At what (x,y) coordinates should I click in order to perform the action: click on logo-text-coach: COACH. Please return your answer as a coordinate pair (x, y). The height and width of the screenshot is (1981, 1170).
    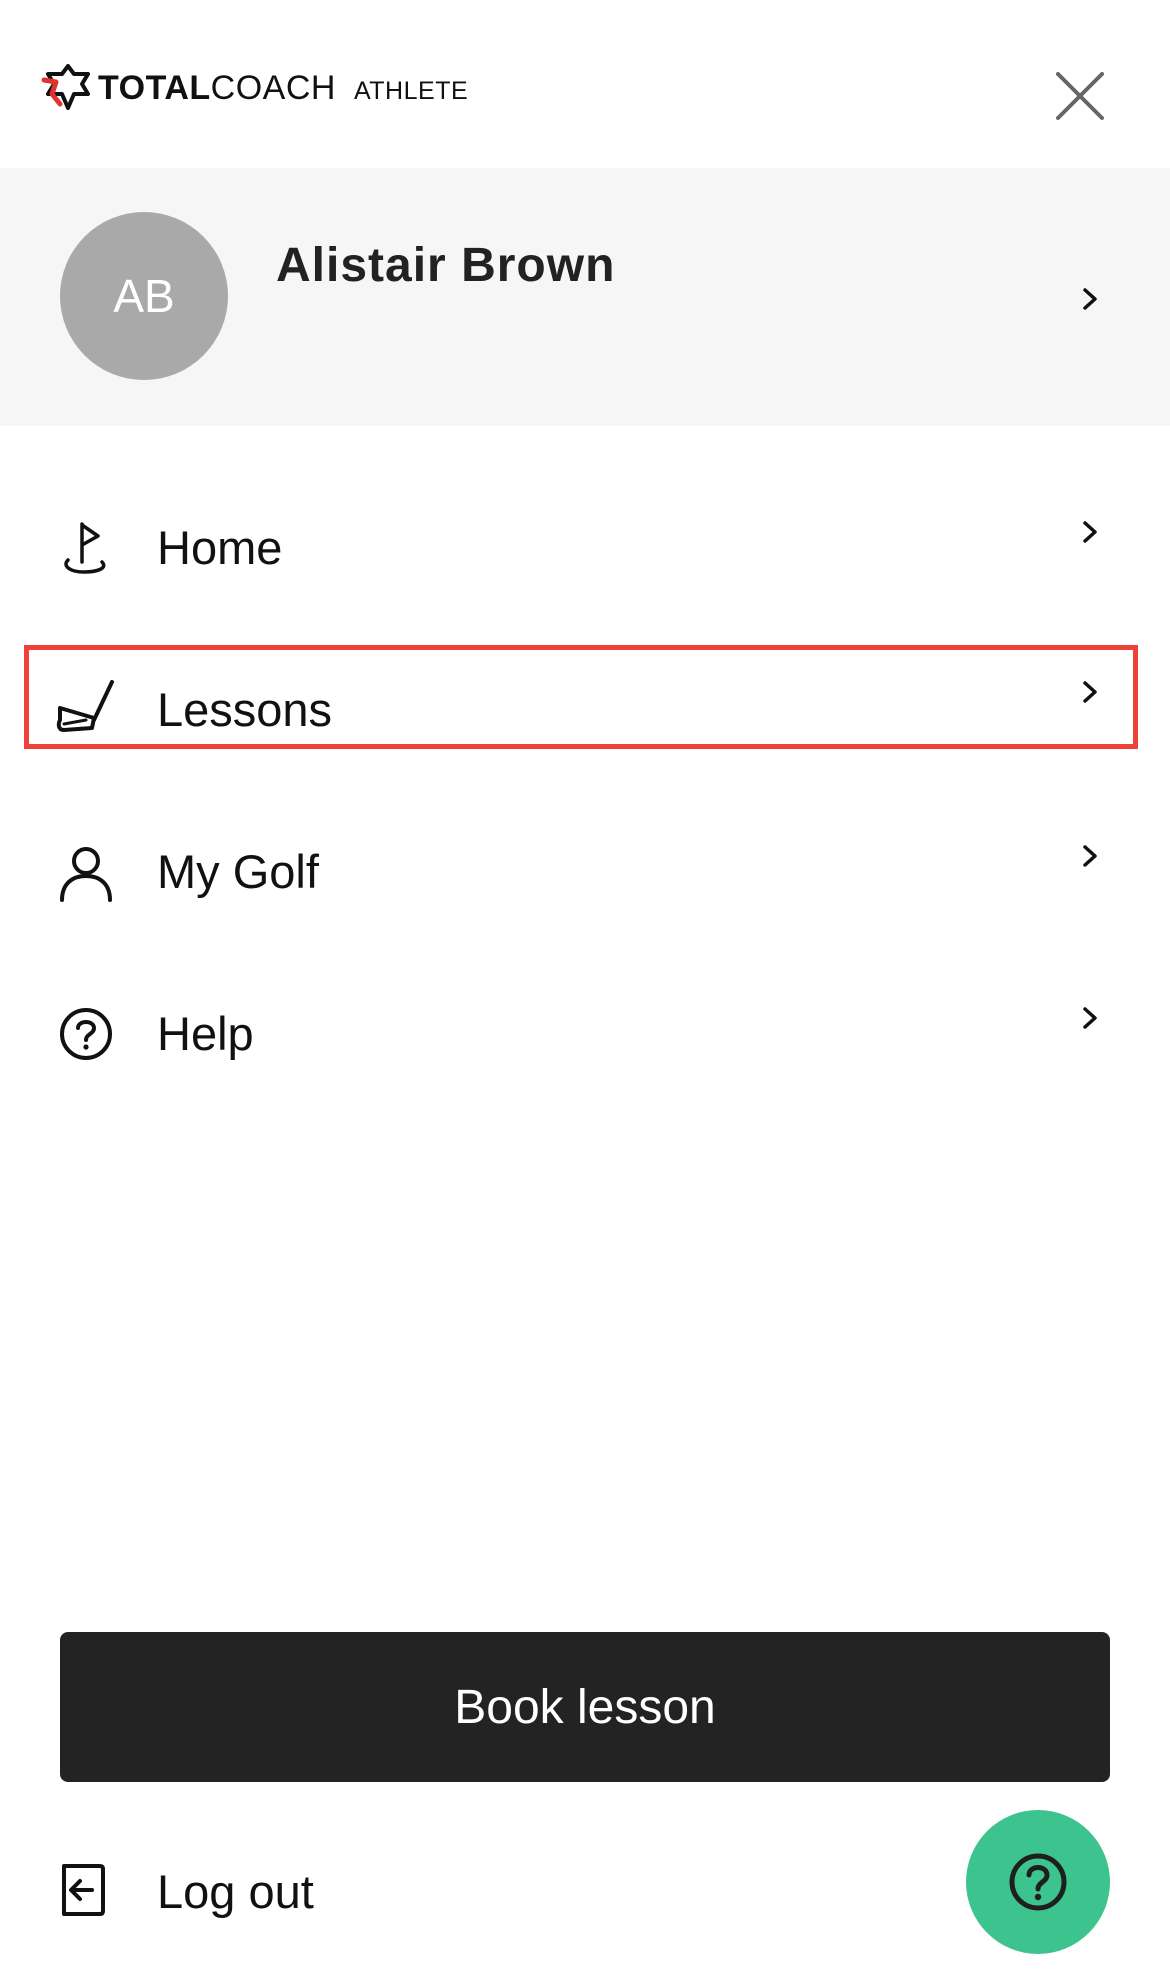
    Looking at the image, I should click on (273, 87).